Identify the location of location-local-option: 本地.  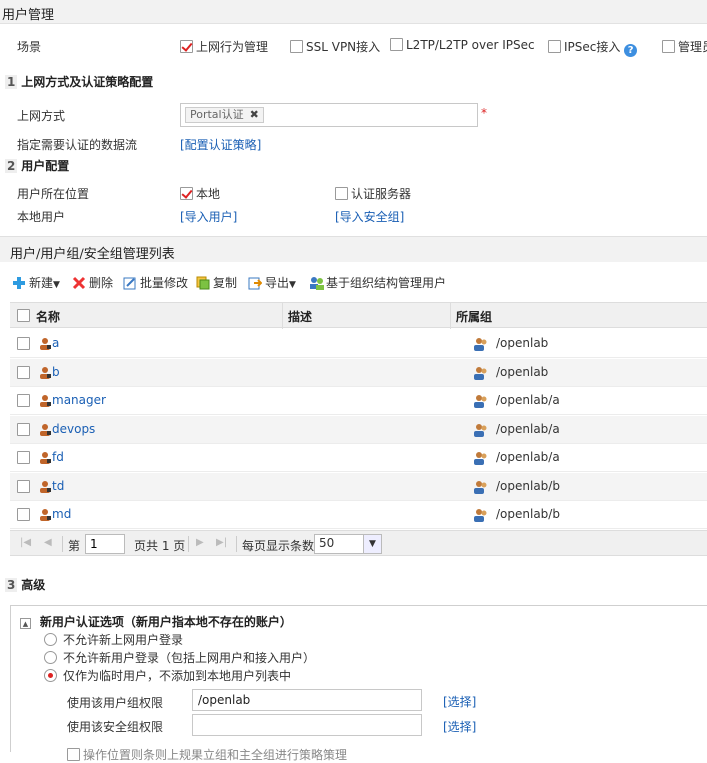
(200, 193).